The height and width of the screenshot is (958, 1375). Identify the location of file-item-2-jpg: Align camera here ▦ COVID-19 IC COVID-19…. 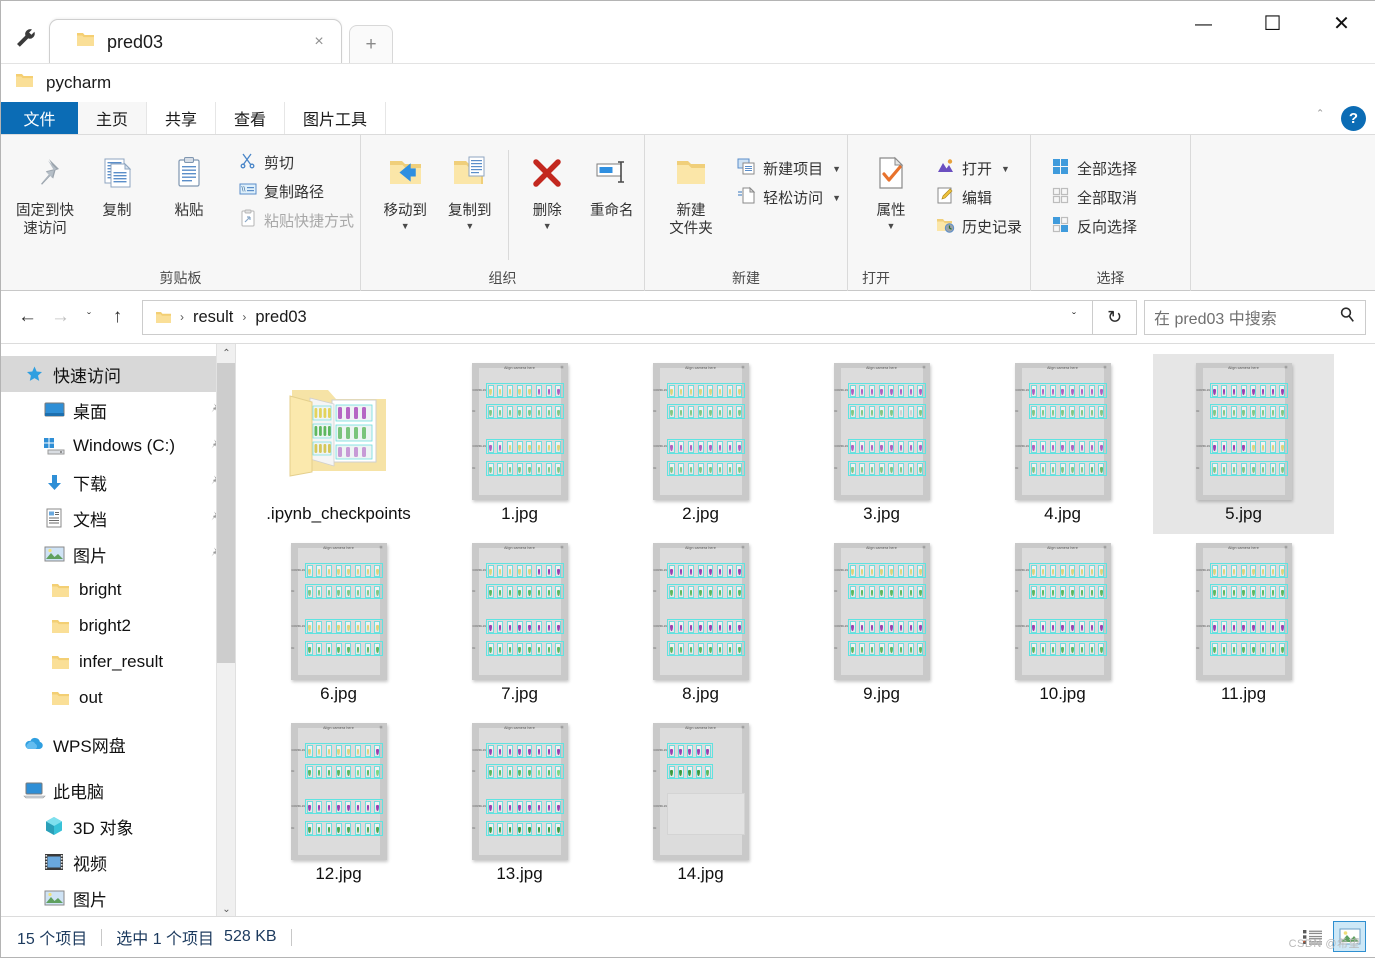
(700, 444).